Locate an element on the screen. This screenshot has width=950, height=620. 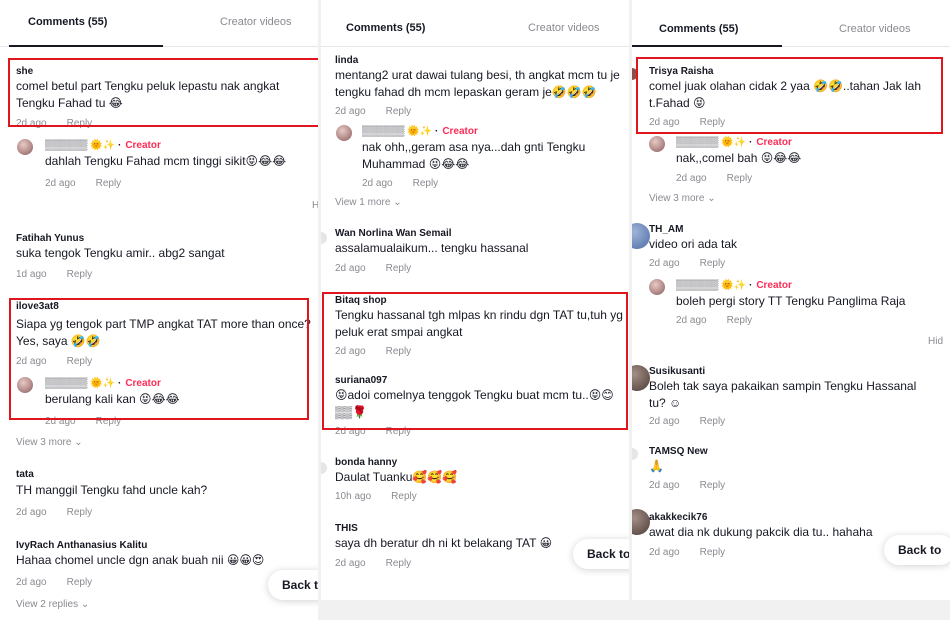
view-more-replies: View 1 more ⌄ is located at coordinates (368, 202).